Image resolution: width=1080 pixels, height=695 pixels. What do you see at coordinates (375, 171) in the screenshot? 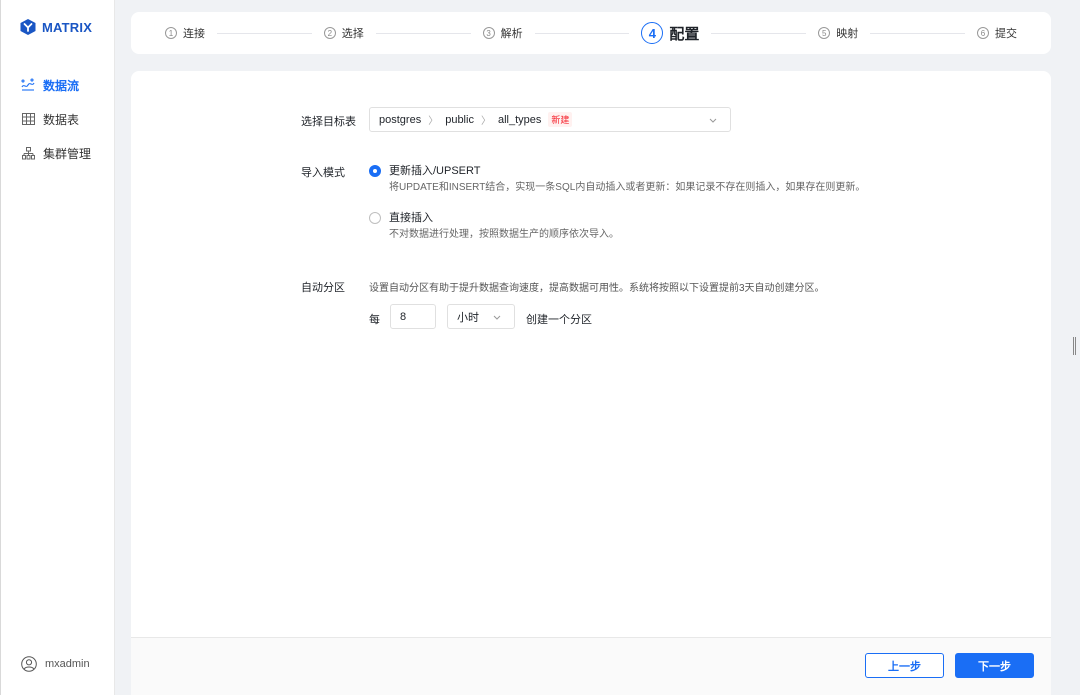
I see `radio-upsert` at bounding box center [375, 171].